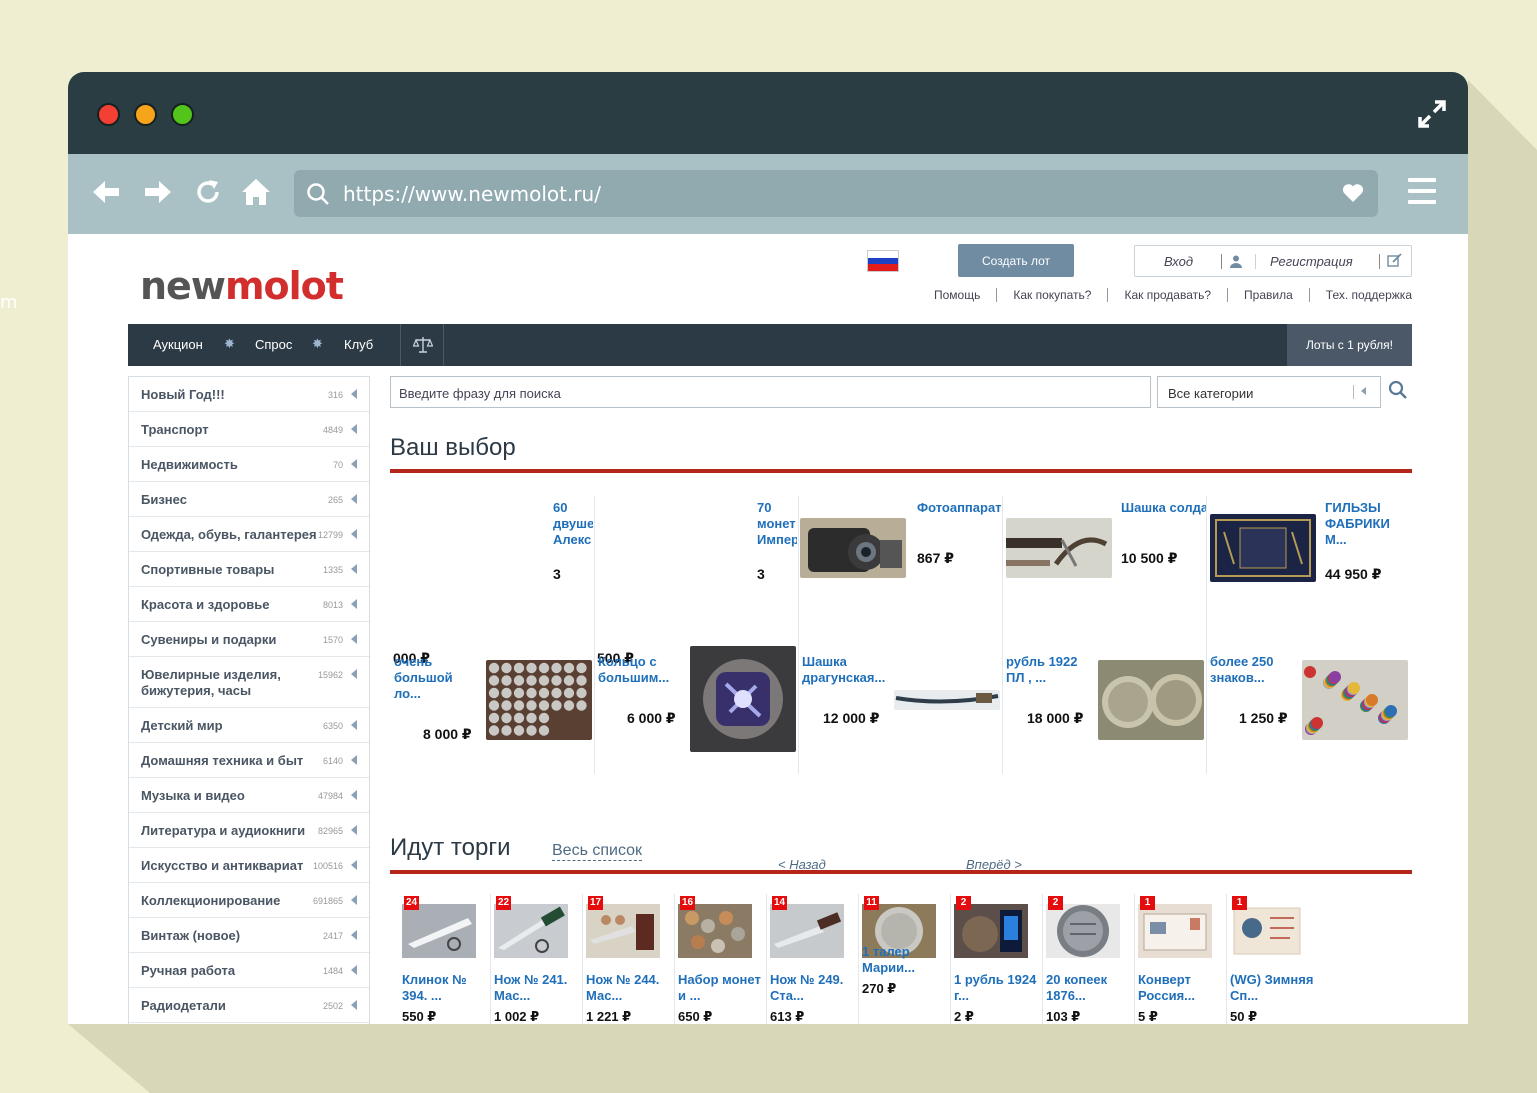 This screenshot has height=1093, width=1537. What do you see at coordinates (249, 499) in the screenshot?
I see `sidebar-category: Бизнес 265` at bounding box center [249, 499].